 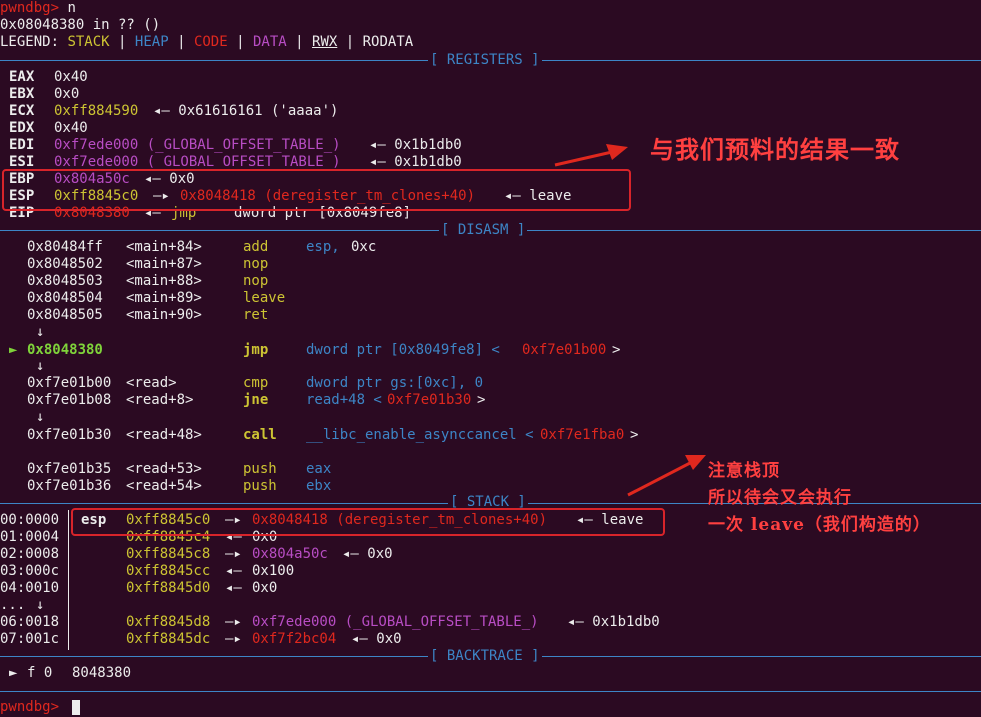 What do you see at coordinates (780, 498) in the screenshot?
I see `annotation-note-2-line-2: 所以待会又会执行` at bounding box center [780, 498].